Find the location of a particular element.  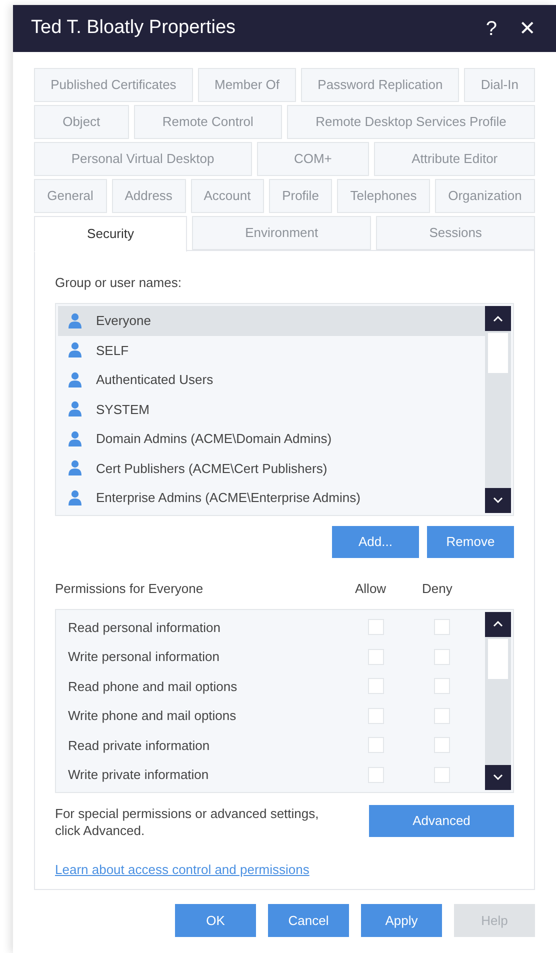

tab: Telephones is located at coordinates (383, 196).